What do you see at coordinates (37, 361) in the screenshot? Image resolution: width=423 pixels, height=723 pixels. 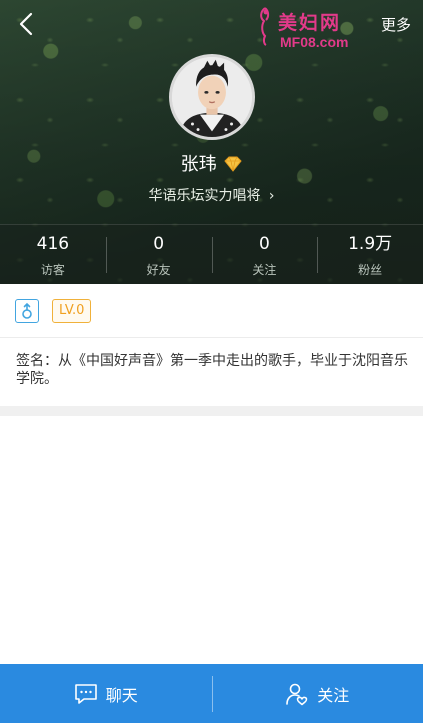 I see `signature-label: 签名：` at bounding box center [37, 361].